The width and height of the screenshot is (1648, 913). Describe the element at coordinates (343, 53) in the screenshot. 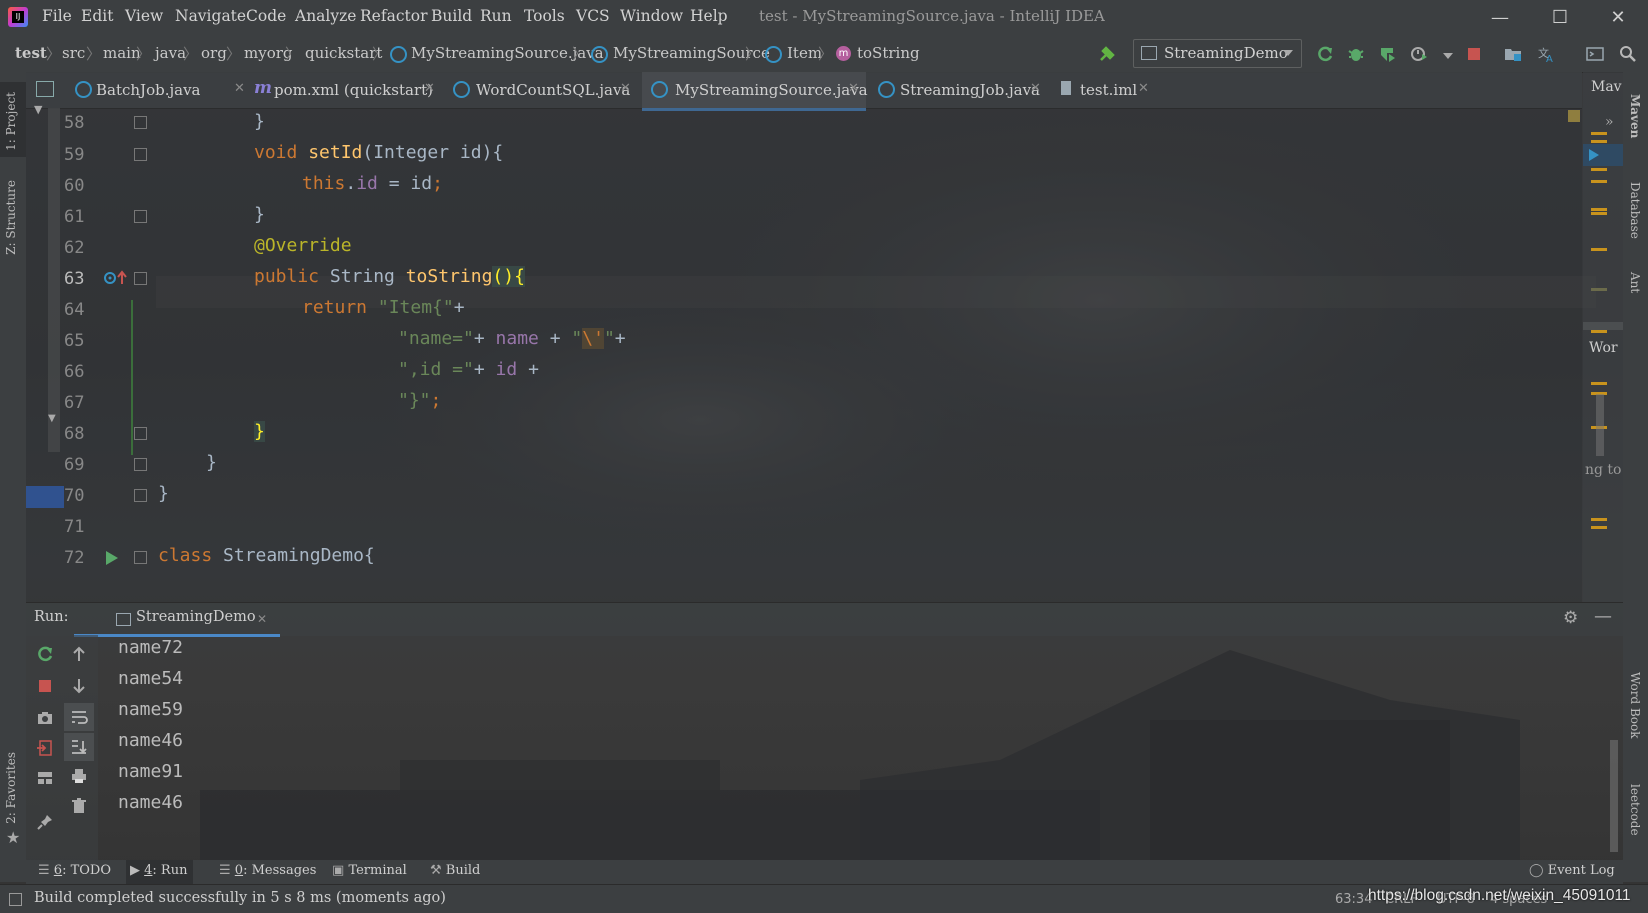

I see `breadcrumb-quickstart: quickstart` at that location.